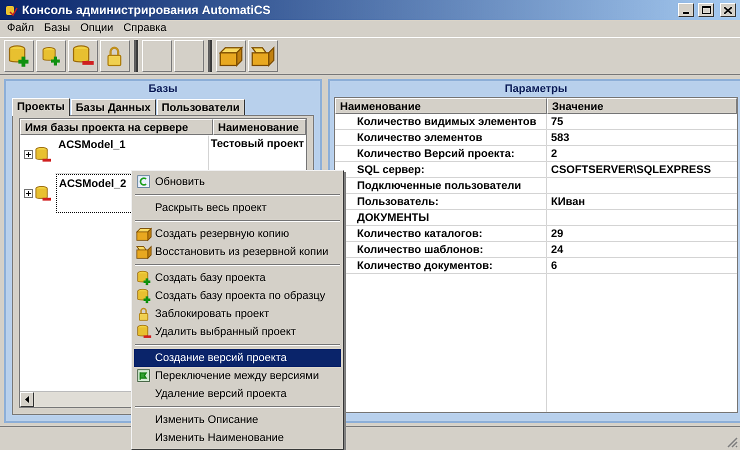  Describe the element at coordinates (11, 10) in the screenshot. I see `app-icon` at that location.